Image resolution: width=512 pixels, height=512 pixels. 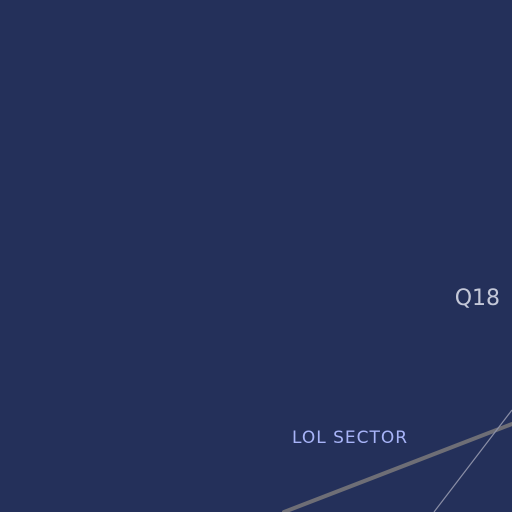 I want to click on minor-line, so click(x=472, y=460).